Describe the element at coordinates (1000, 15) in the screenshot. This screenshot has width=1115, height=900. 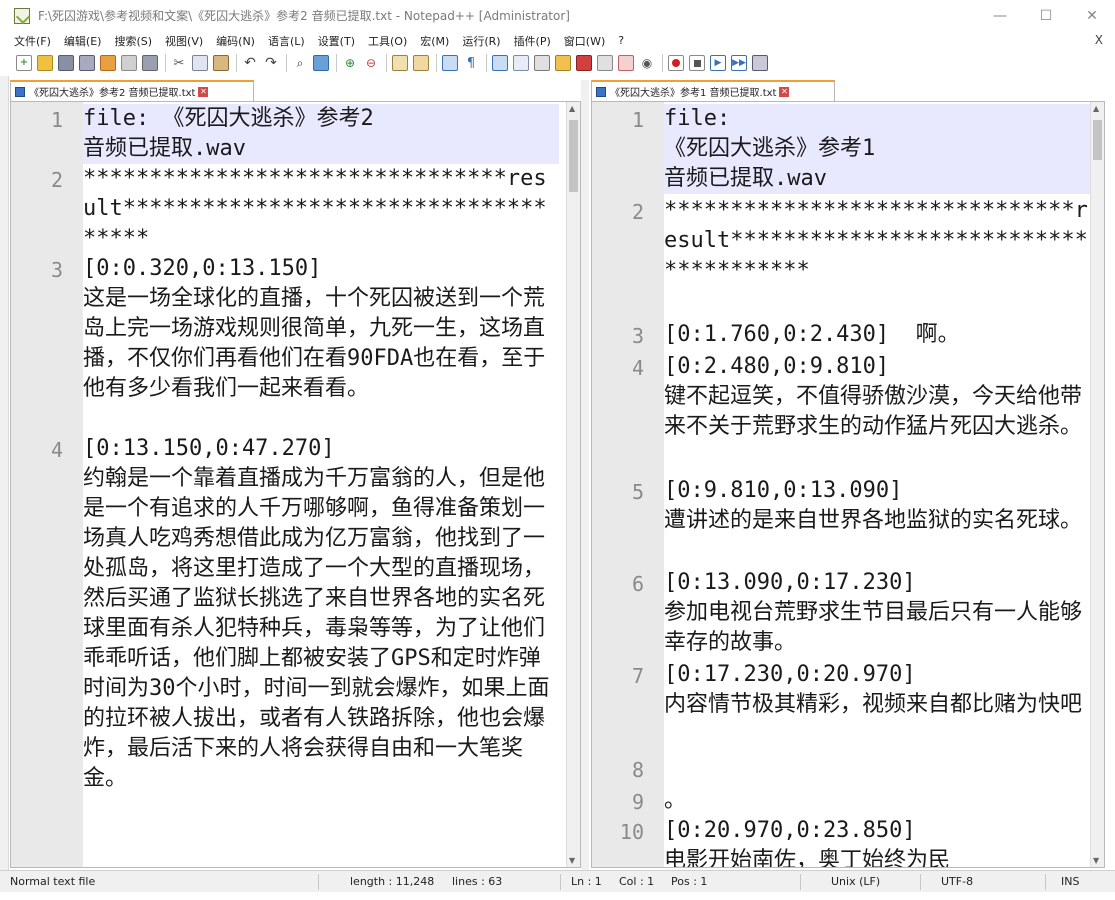
I see `minimize-button: —` at that location.